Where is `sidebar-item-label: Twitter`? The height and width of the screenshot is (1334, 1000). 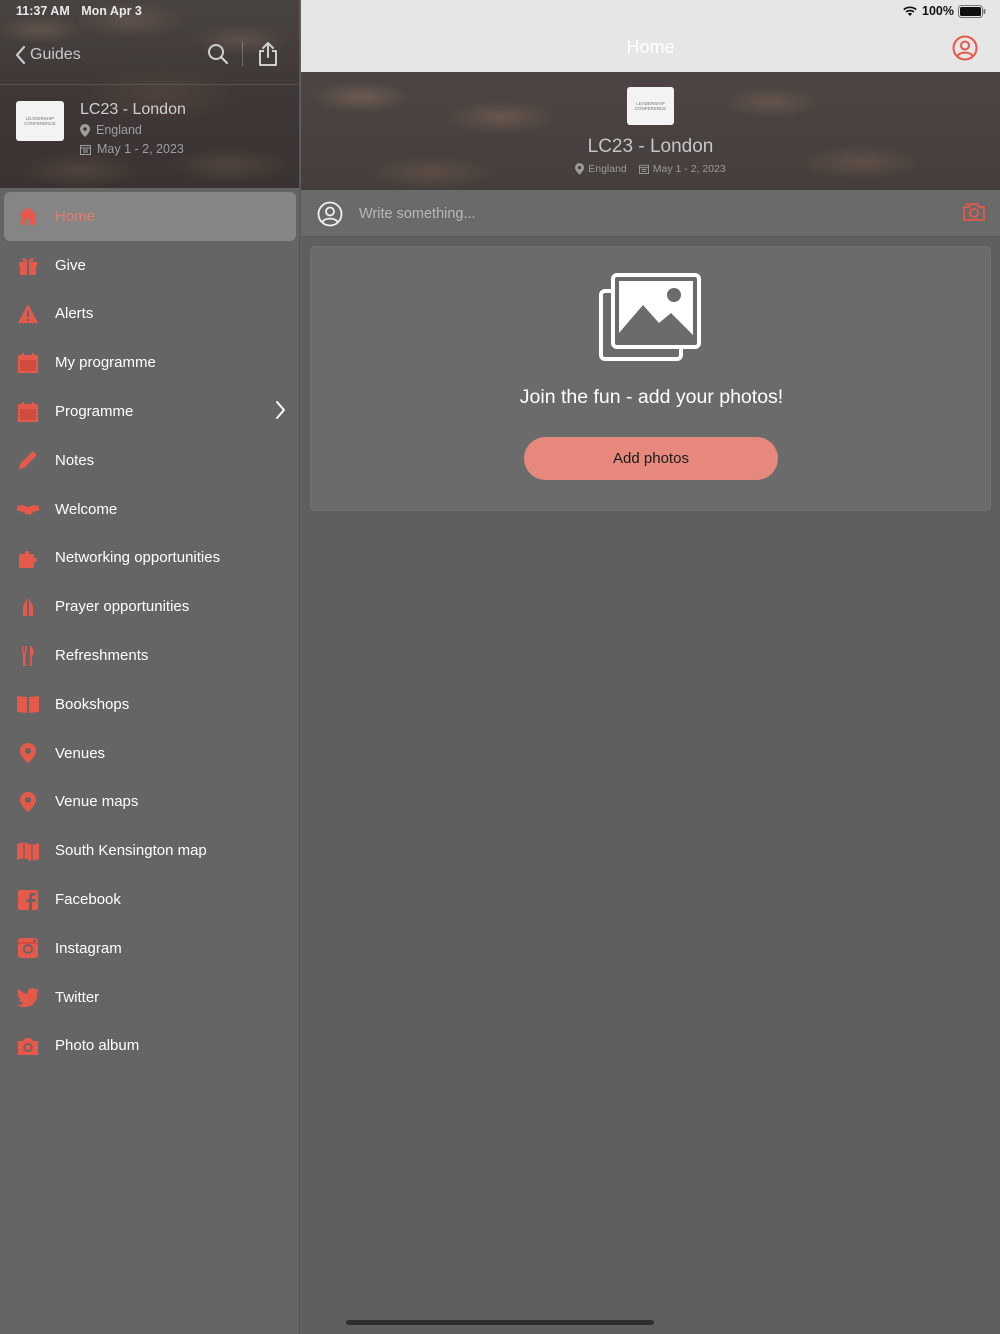 sidebar-item-label: Twitter is located at coordinates (77, 997).